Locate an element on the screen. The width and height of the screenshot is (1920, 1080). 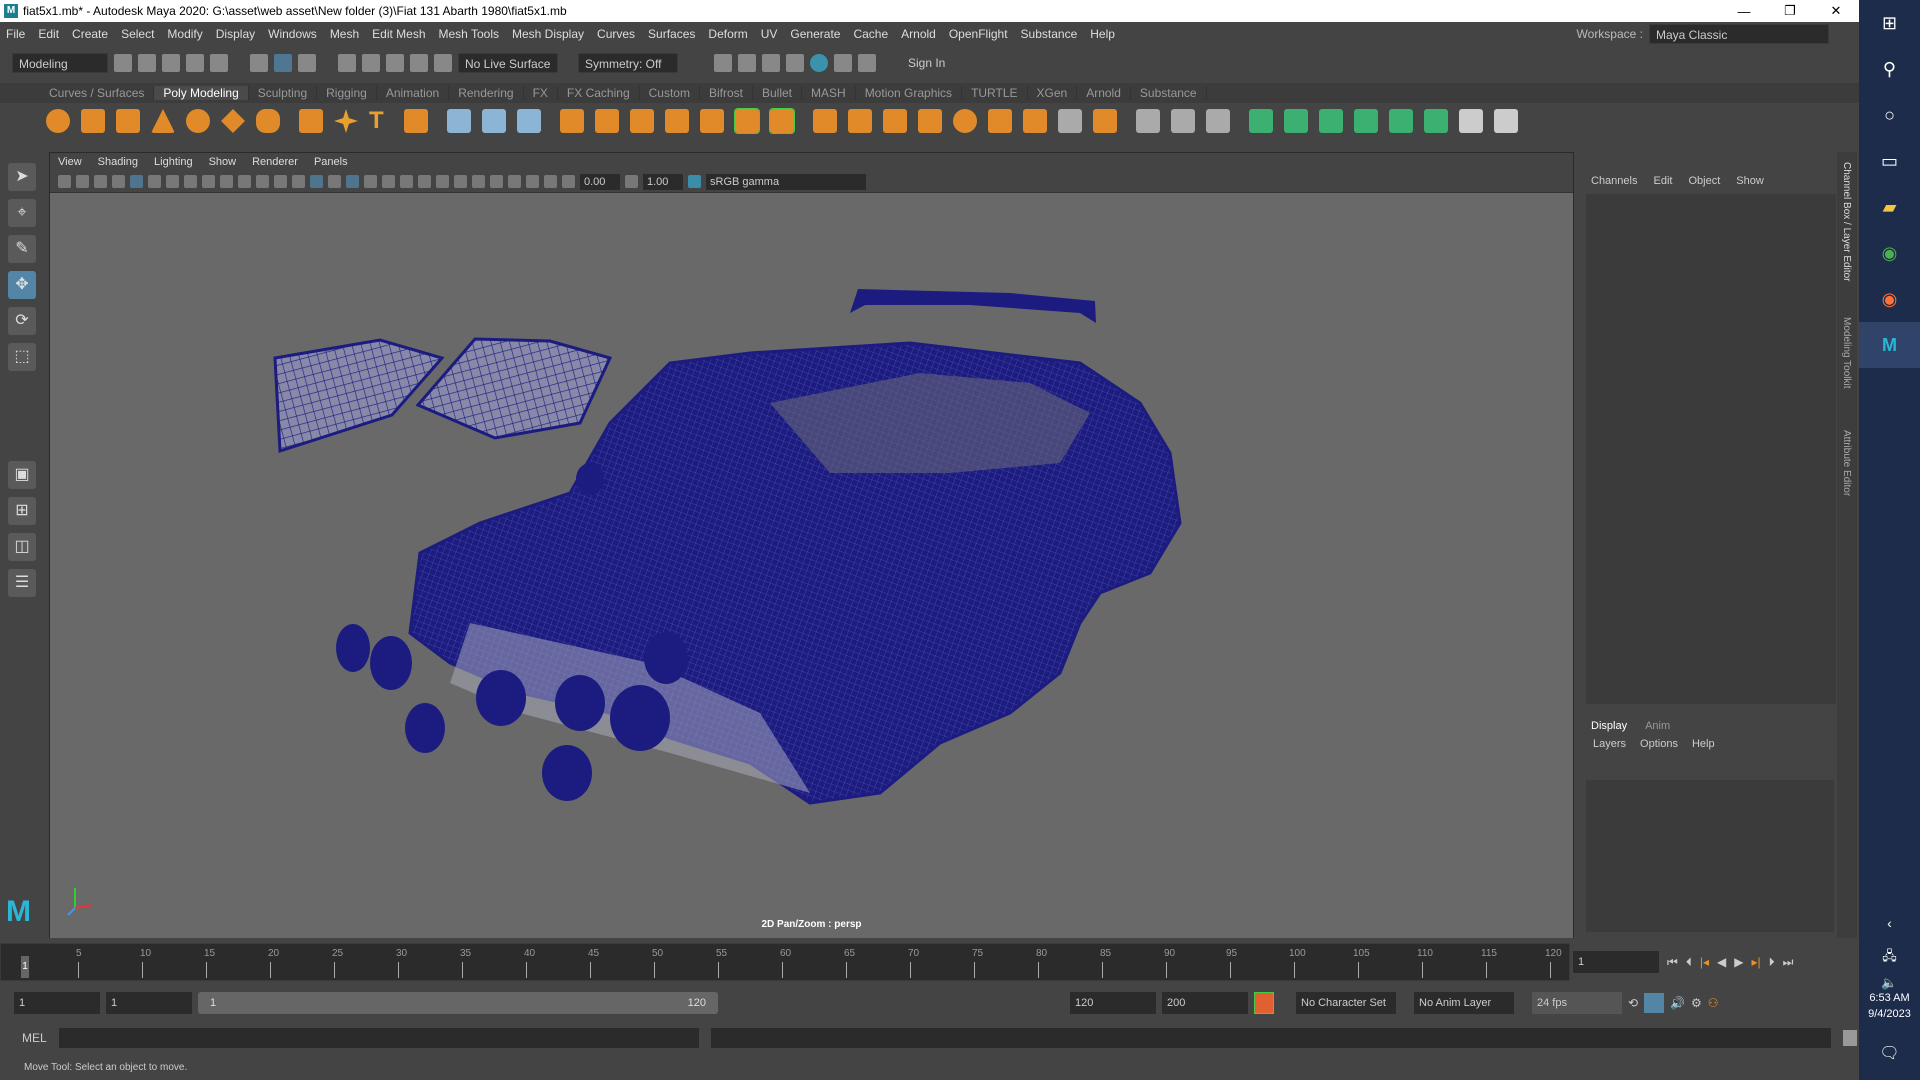
loop-icon: ⟲ is located at coordinates (1633, 1003).